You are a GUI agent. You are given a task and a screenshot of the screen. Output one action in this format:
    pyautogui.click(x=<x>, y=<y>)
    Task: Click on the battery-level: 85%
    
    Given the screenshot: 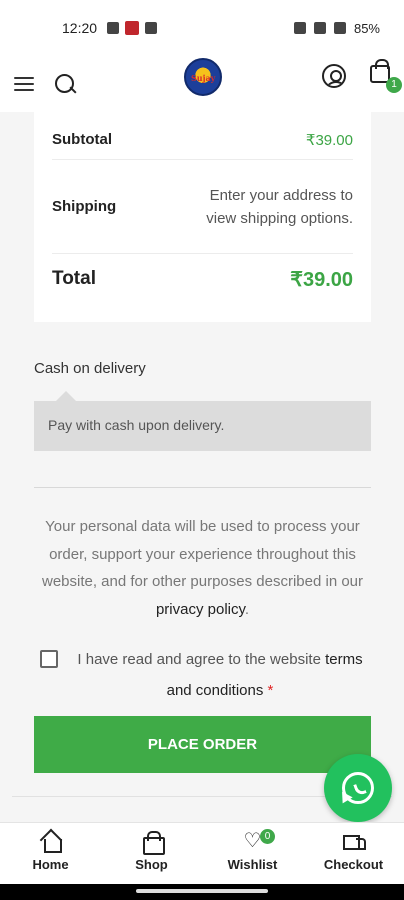 What is the action you would take?
    pyautogui.click(x=366, y=28)
    